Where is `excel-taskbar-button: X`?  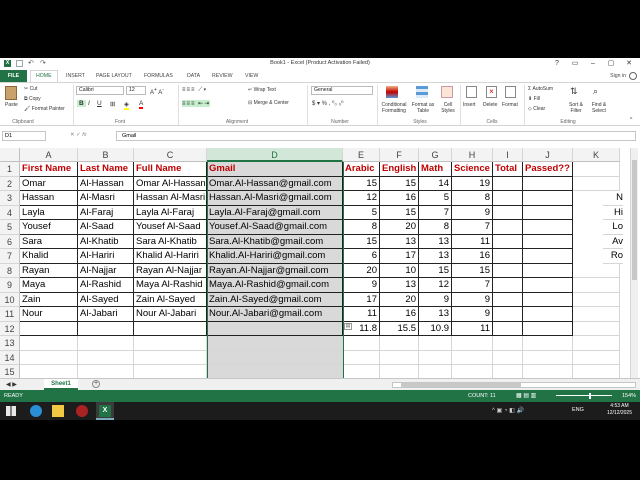 excel-taskbar-button: X is located at coordinates (105, 411).